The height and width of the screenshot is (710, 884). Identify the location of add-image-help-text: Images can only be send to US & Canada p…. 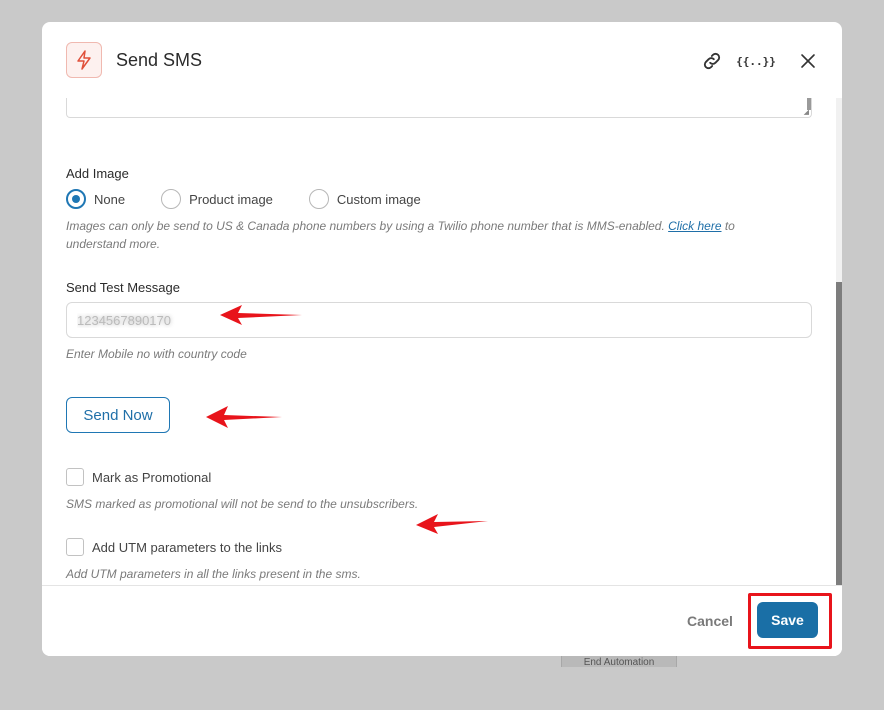
(365, 226).